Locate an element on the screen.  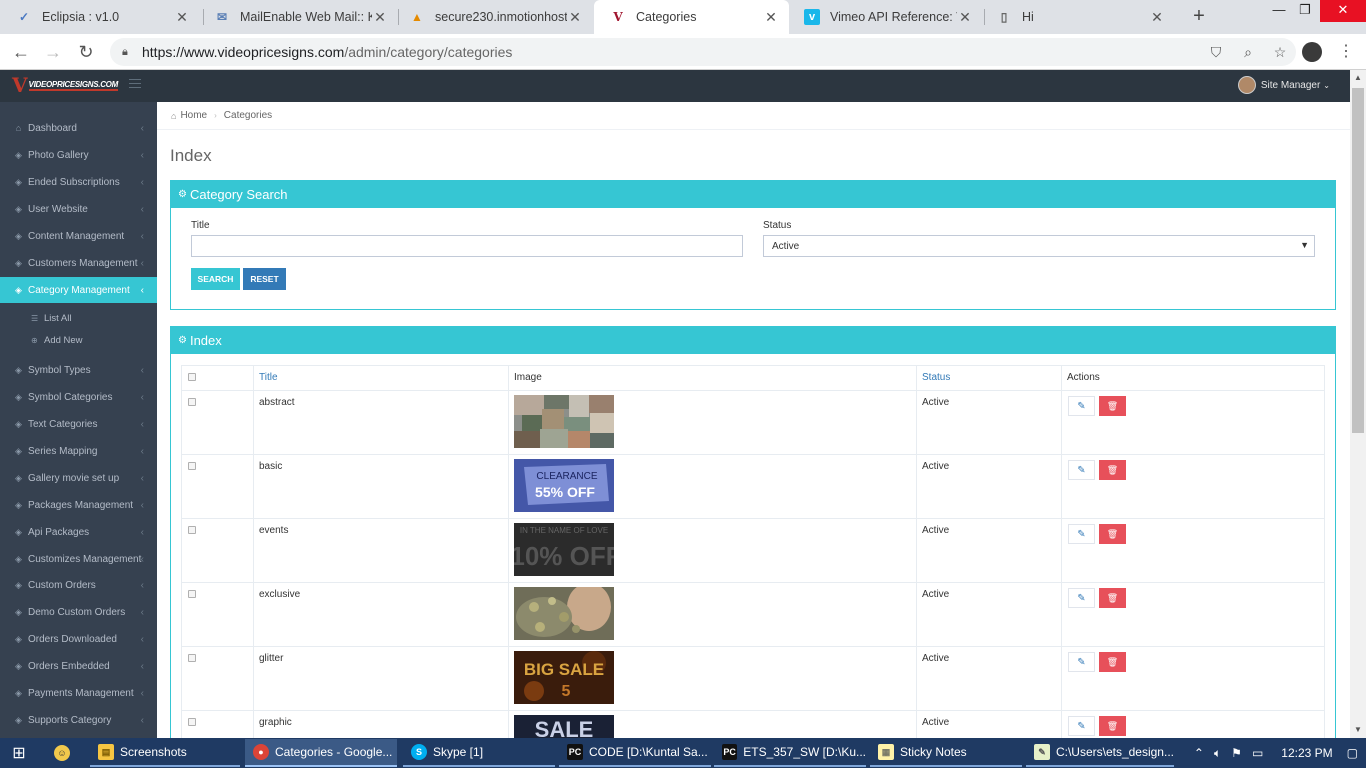
flag-icon: ⚑ is located at coordinates (1236, 753).